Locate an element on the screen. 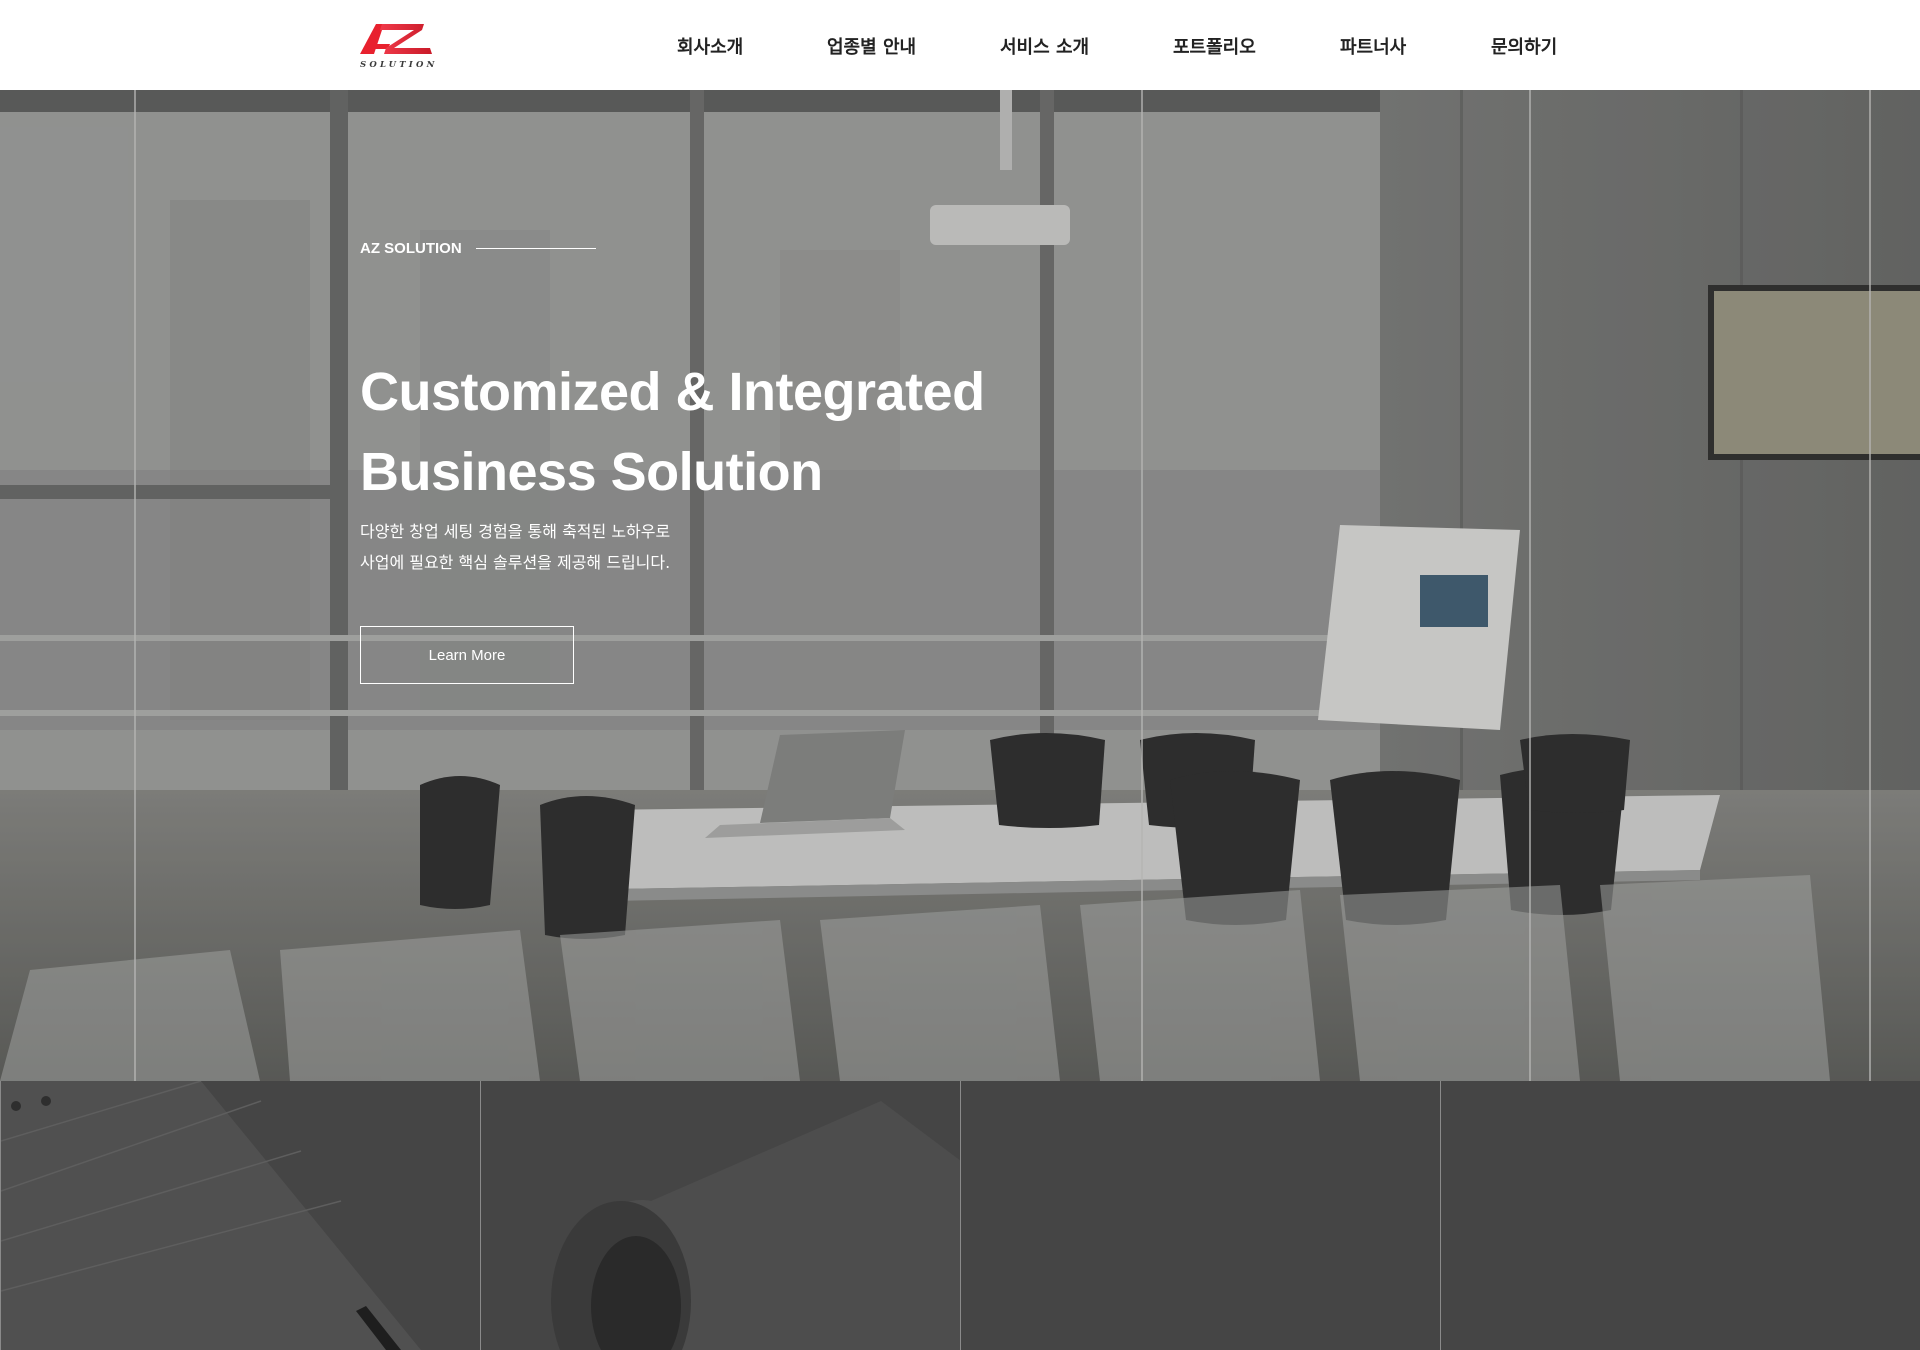  nav-item-contact: 문의하기 is located at coordinates (1524, 46).